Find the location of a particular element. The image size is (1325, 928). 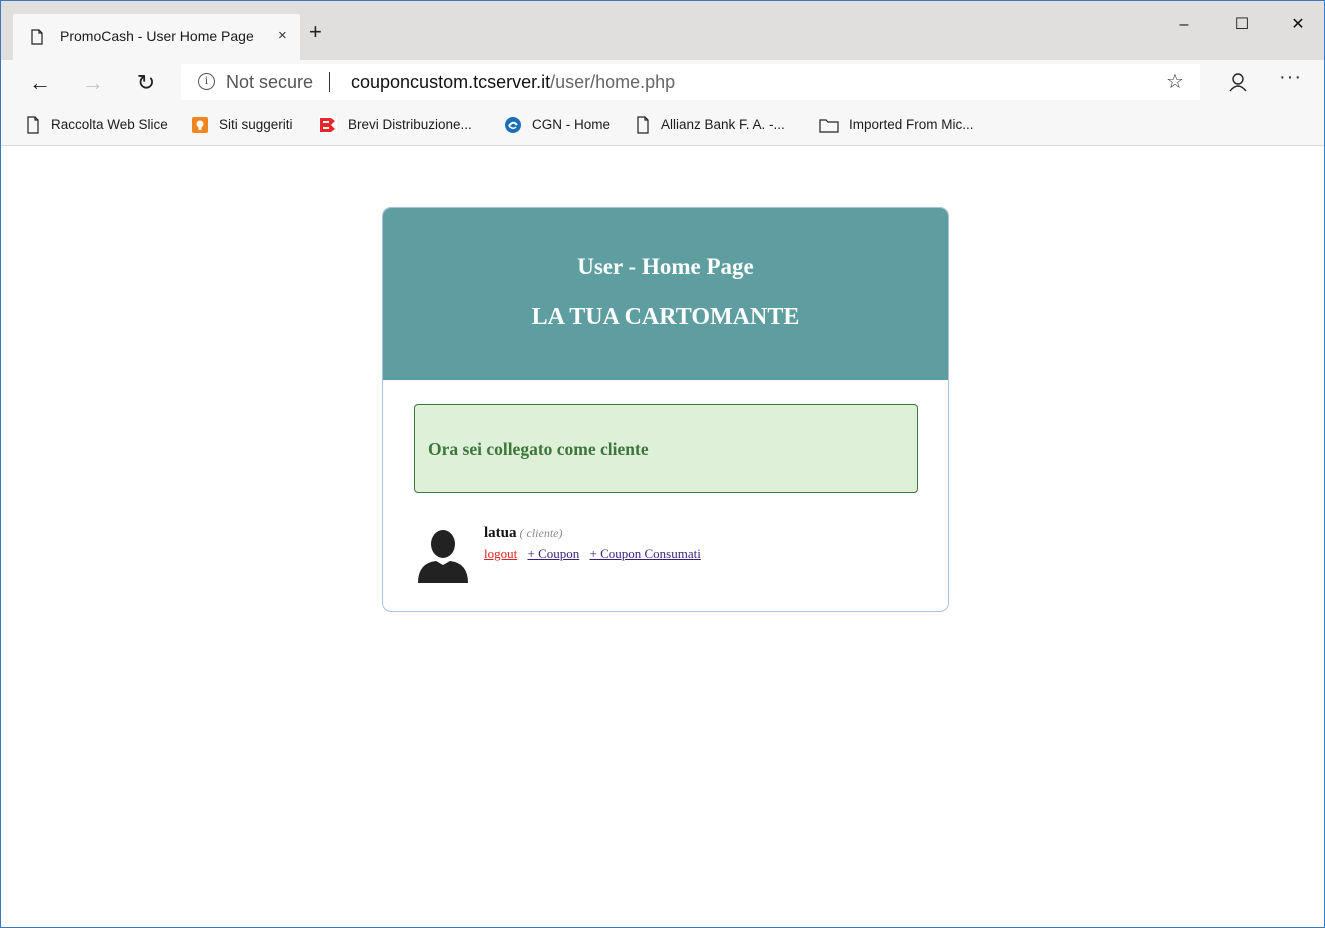

maximize-button: ☐ is located at coordinates (1242, 25).